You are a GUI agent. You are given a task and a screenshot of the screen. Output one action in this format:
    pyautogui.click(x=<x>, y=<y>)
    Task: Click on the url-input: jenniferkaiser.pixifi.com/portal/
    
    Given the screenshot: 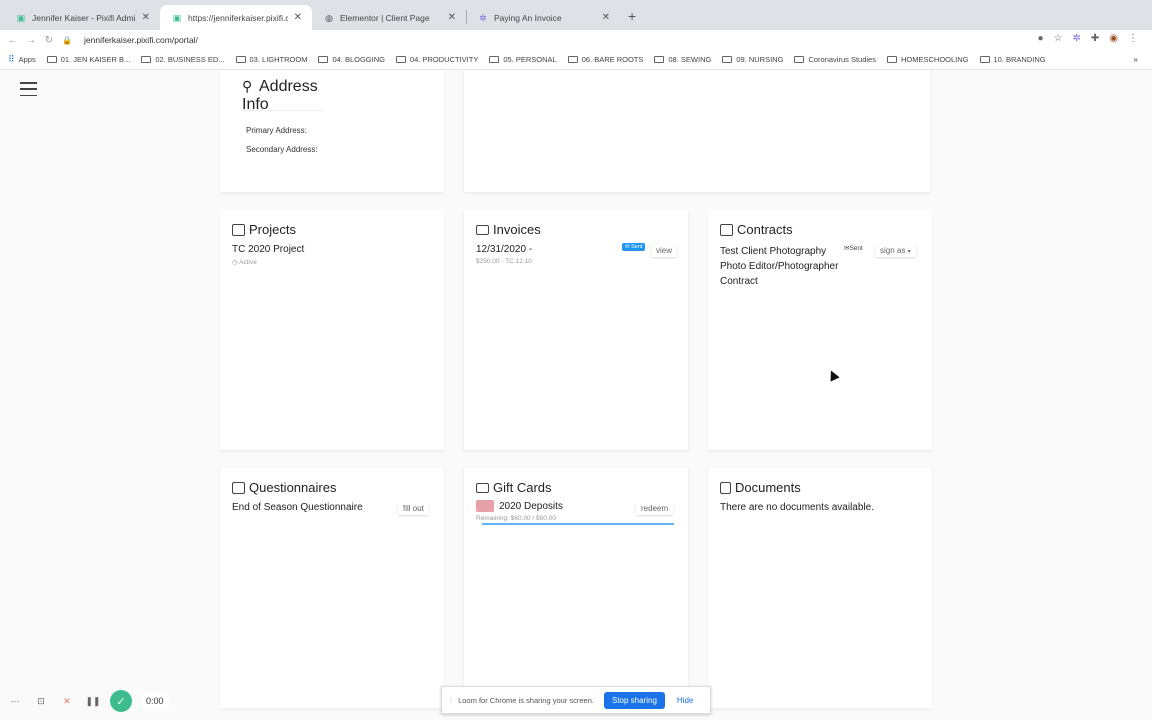 What is the action you would take?
    pyautogui.click(x=141, y=40)
    